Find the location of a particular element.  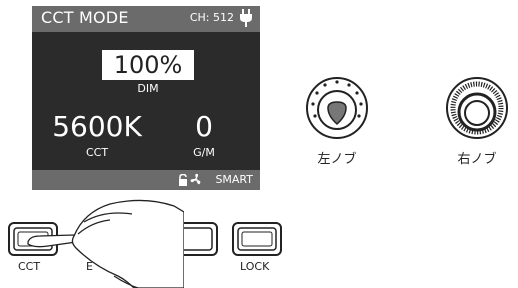

screen-footer-bar: SMART is located at coordinates (146, 180).